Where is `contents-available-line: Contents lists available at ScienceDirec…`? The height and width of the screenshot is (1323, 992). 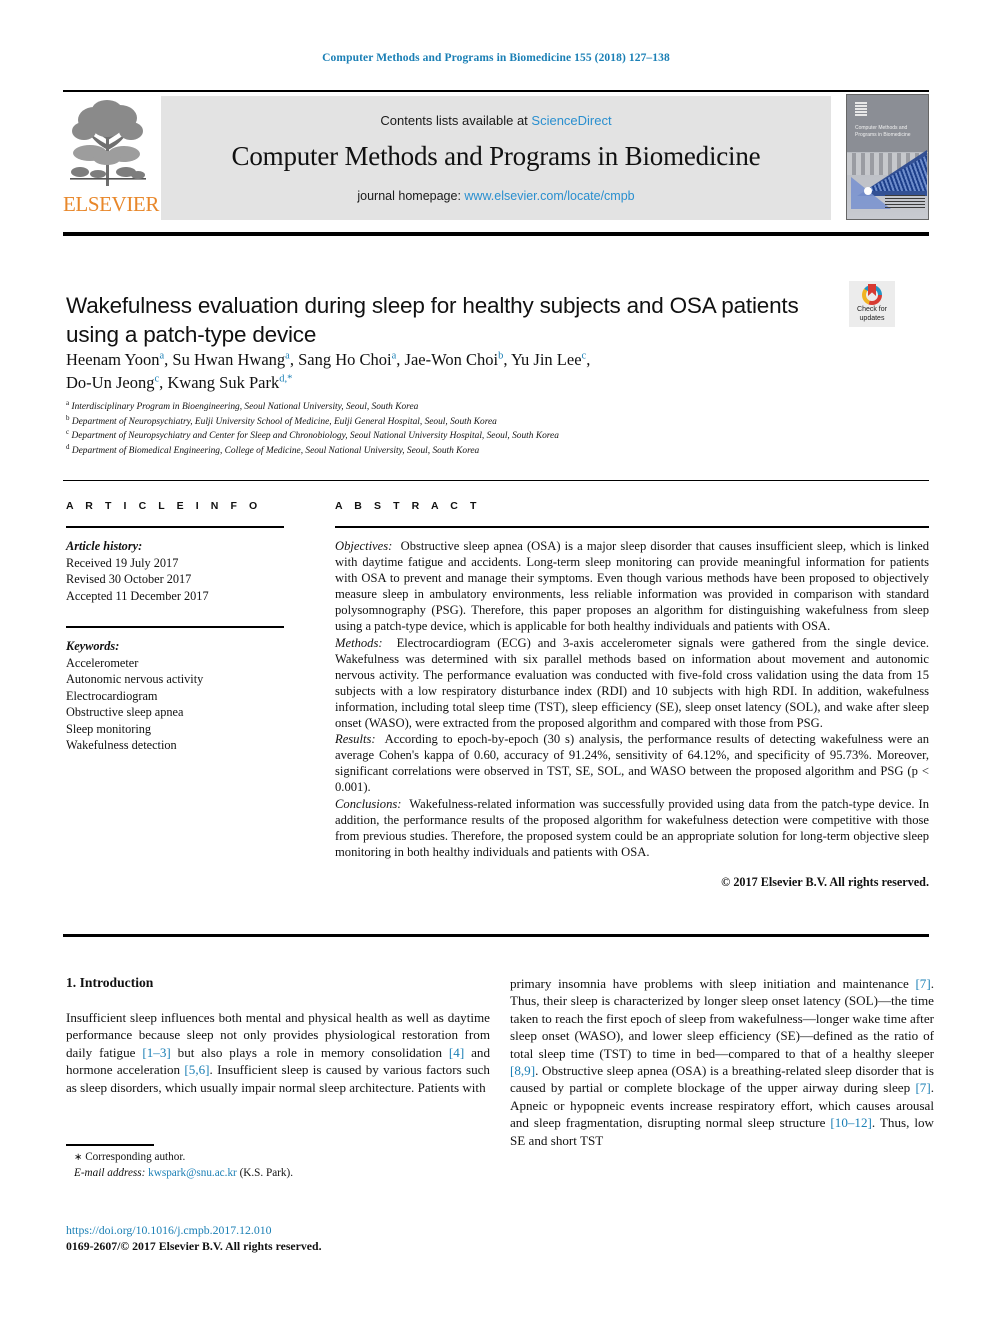 contents-available-line: Contents lists available at ScienceDirec… is located at coordinates (496, 120).